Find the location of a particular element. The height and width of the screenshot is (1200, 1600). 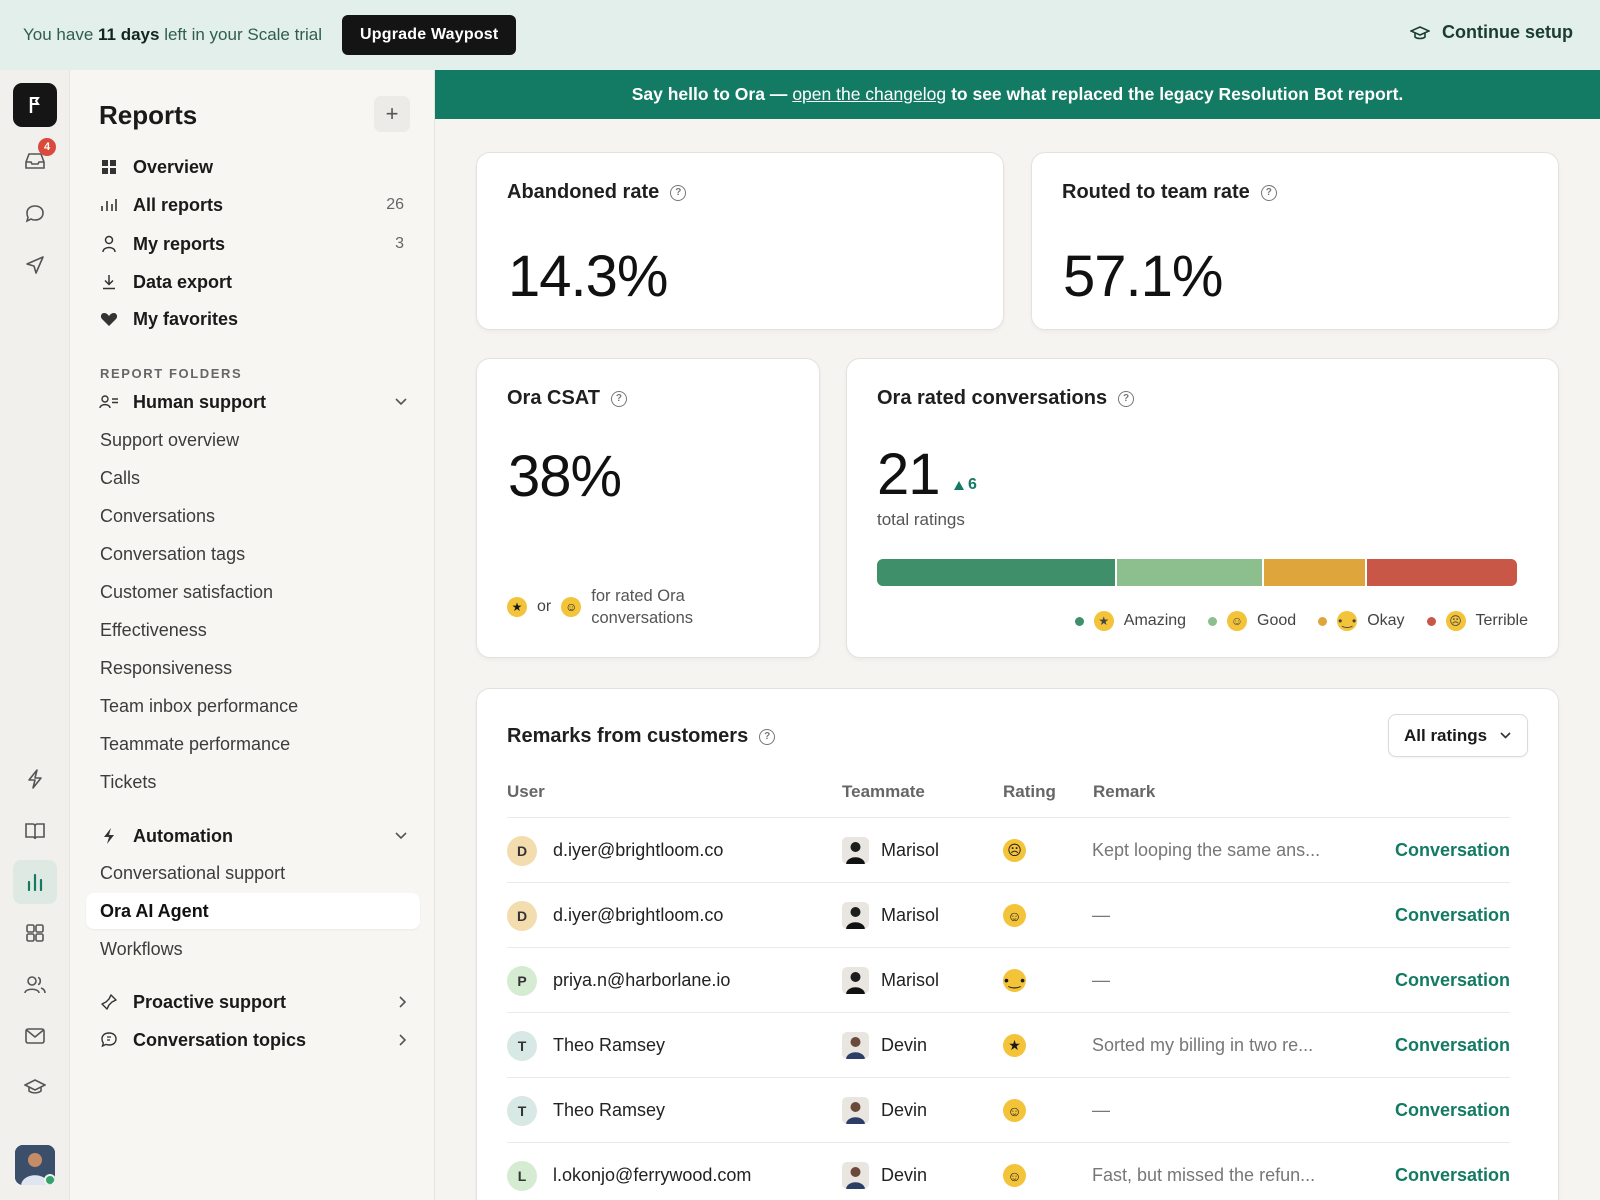

report-teammate-performance: Teammate performance is located at coordinates (260, 744).